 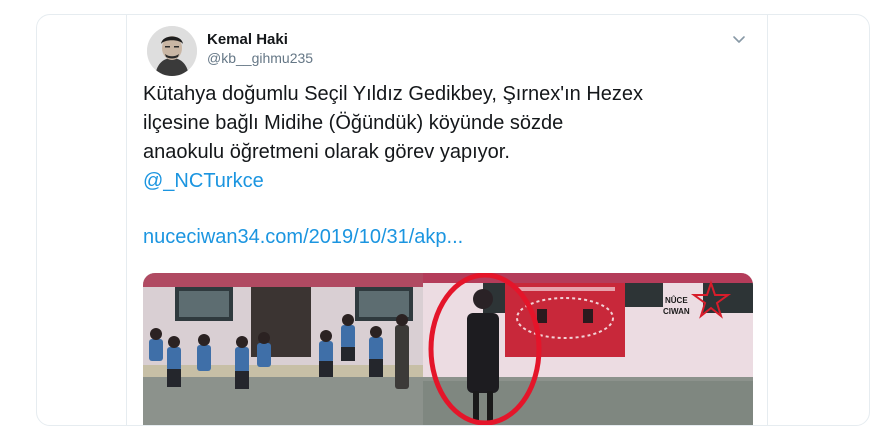 I want to click on watermark-line: NÛCE, so click(x=676, y=300).